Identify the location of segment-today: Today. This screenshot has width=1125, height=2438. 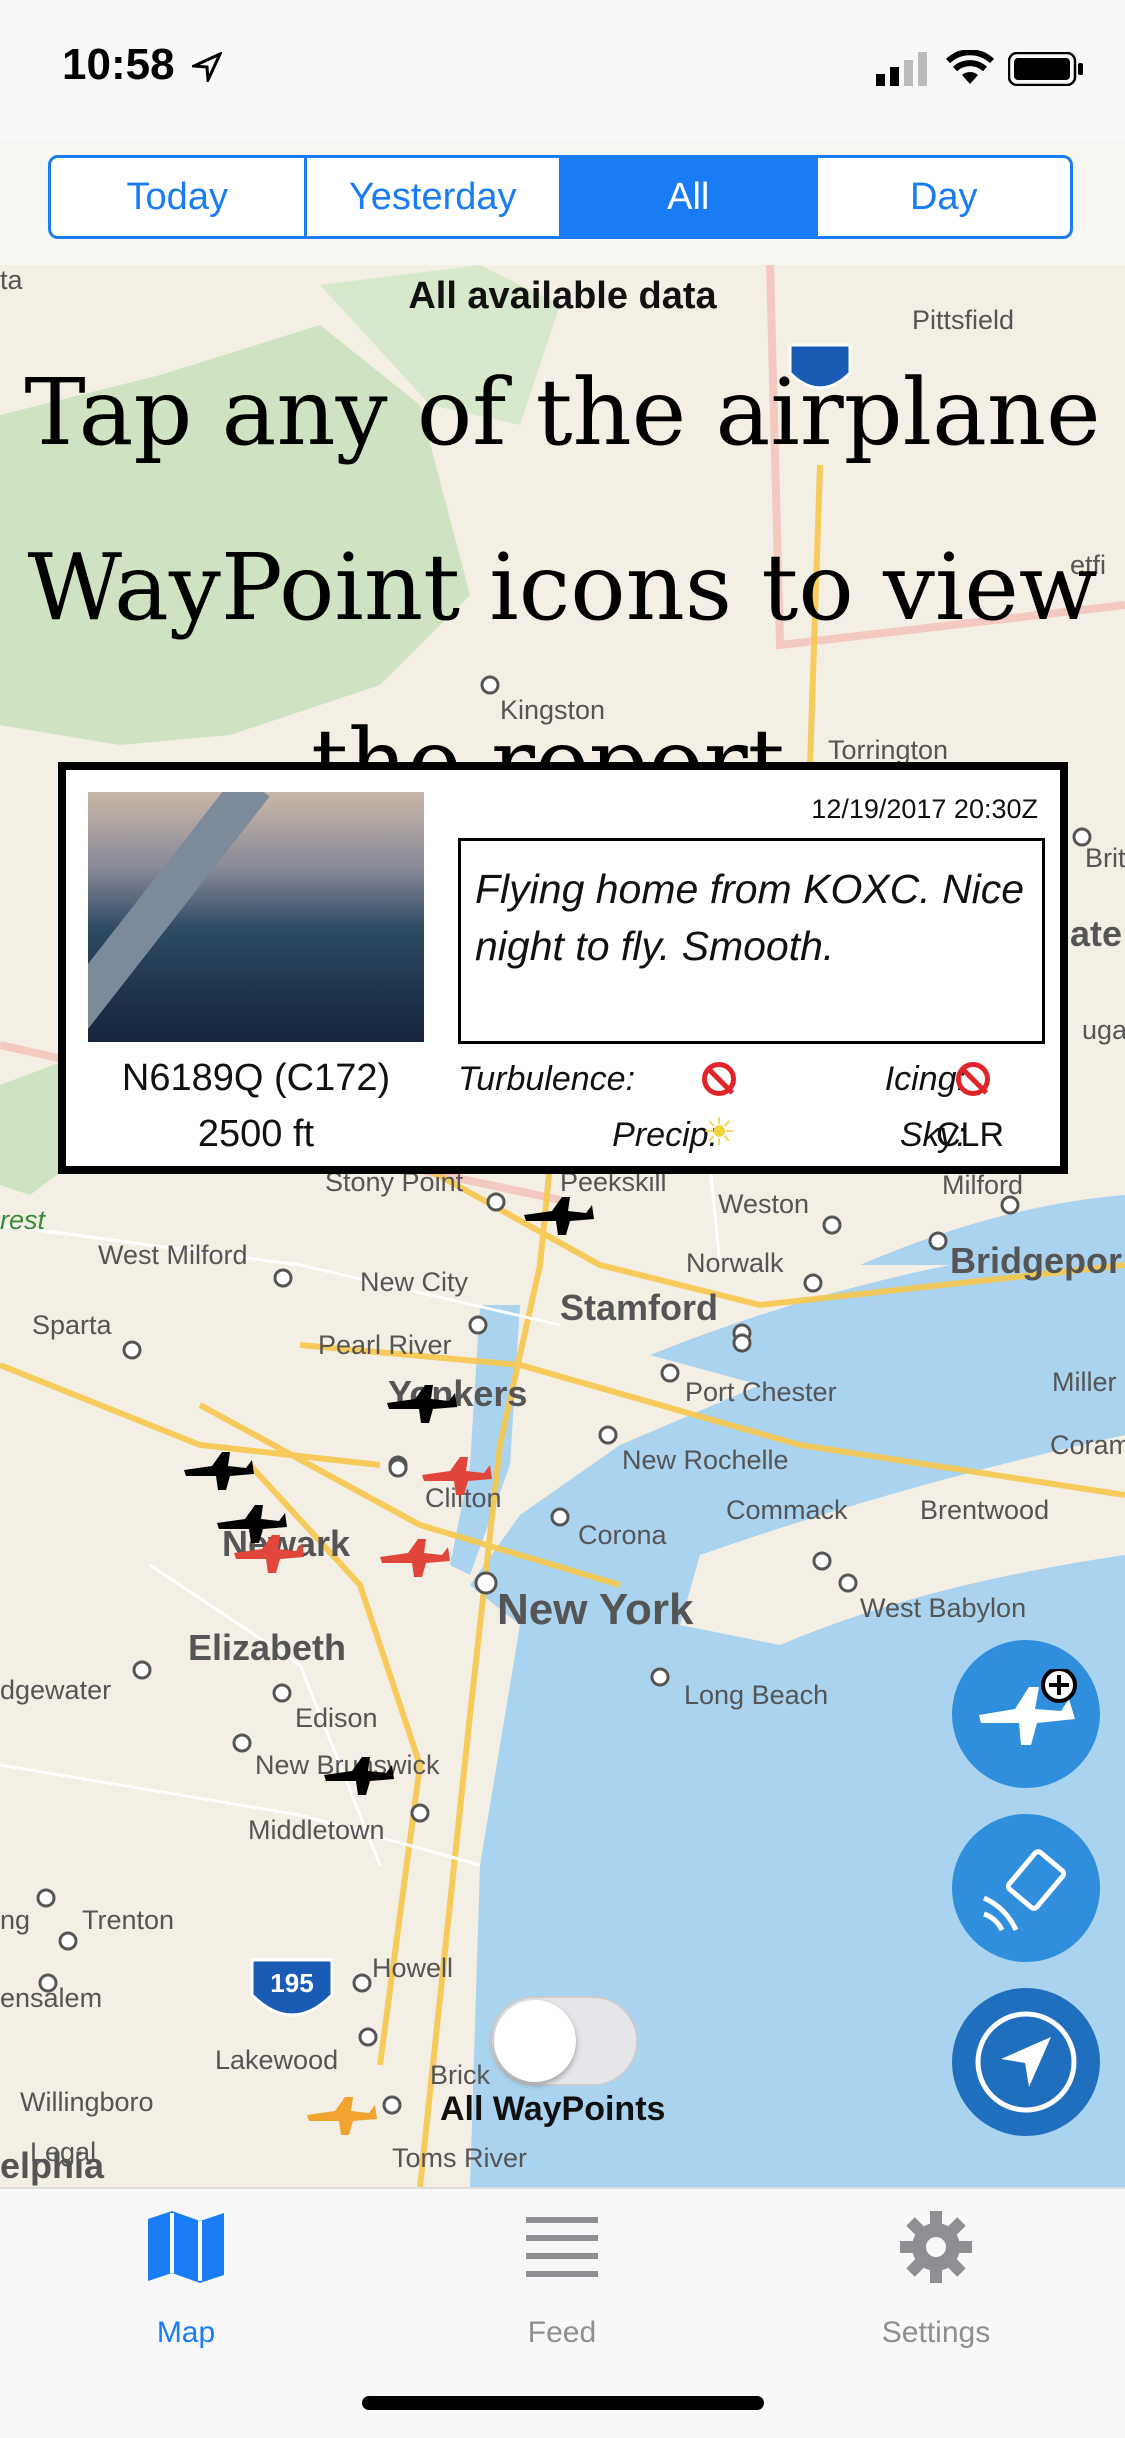
(179, 197).